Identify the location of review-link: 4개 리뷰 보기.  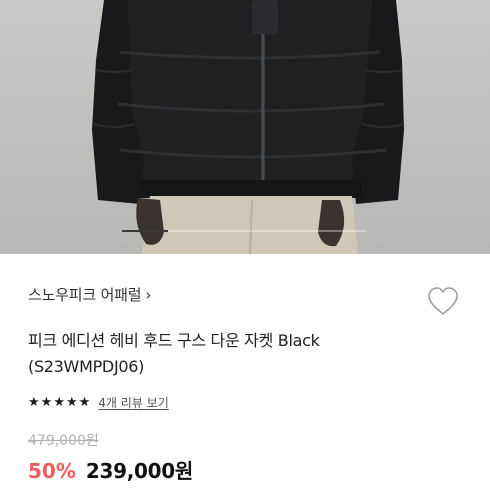
(133, 402).